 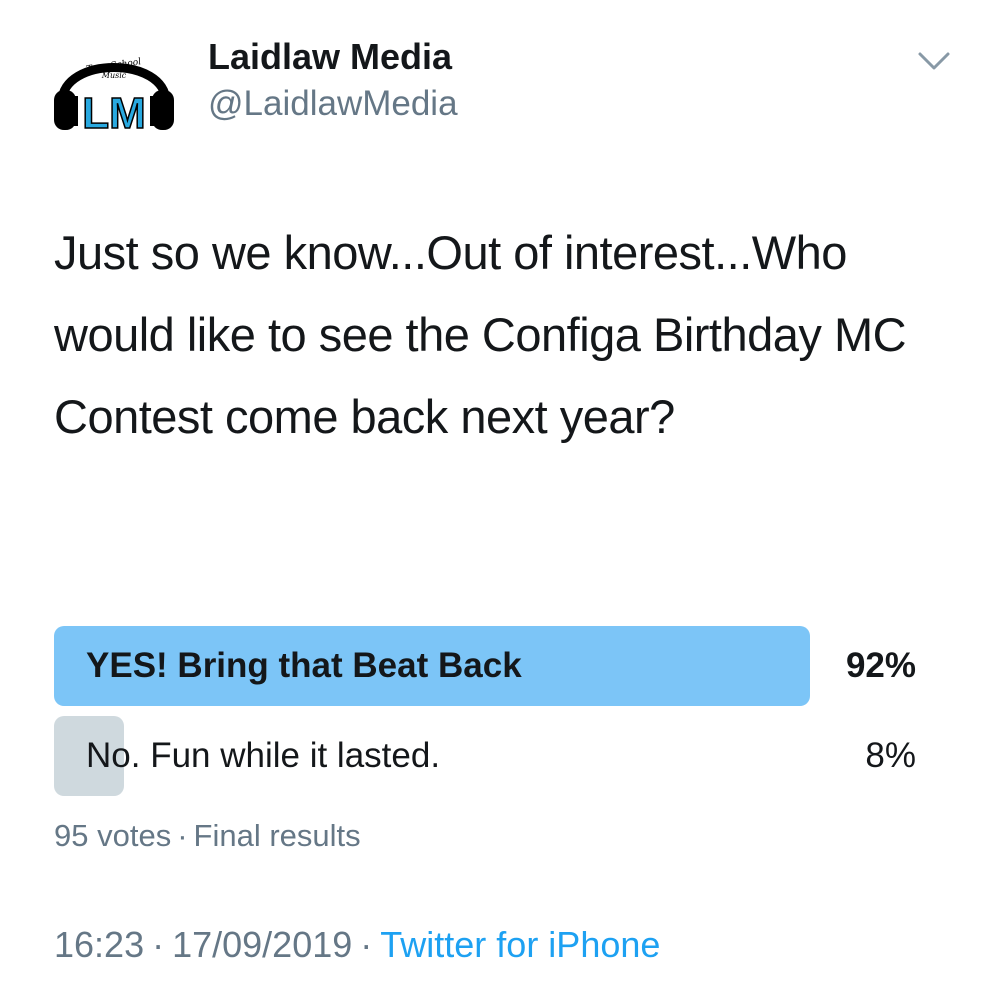 I want to click on author-handle: @LaidlawMedia, so click(x=333, y=104).